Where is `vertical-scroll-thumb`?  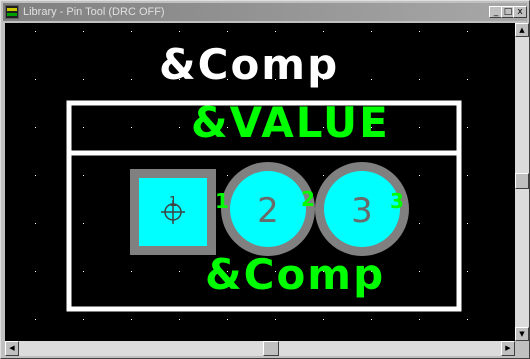
vertical-scroll-thumb is located at coordinates (522, 181).